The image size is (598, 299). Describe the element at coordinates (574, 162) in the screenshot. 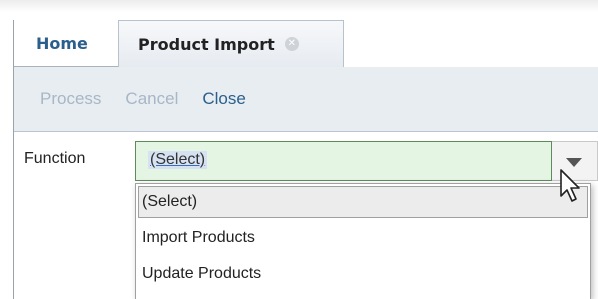

I see `chevron-down-icon` at that location.